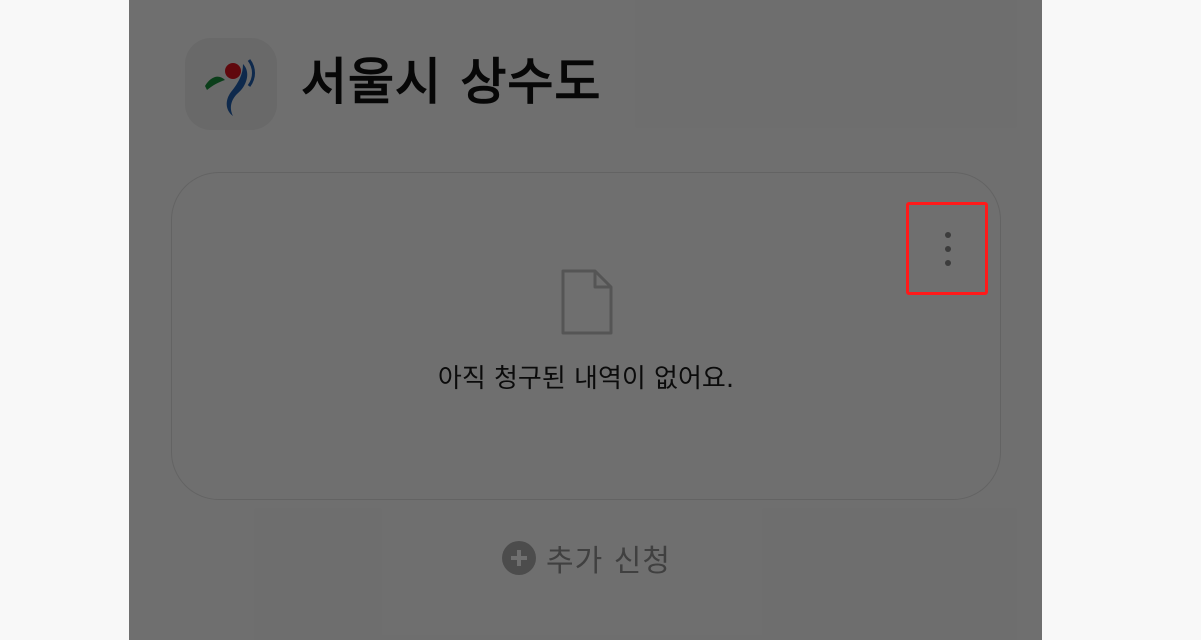 The image size is (1201, 640). What do you see at coordinates (587, 302) in the screenshot?
I see `document-icon` at bounding box center [587, 302].